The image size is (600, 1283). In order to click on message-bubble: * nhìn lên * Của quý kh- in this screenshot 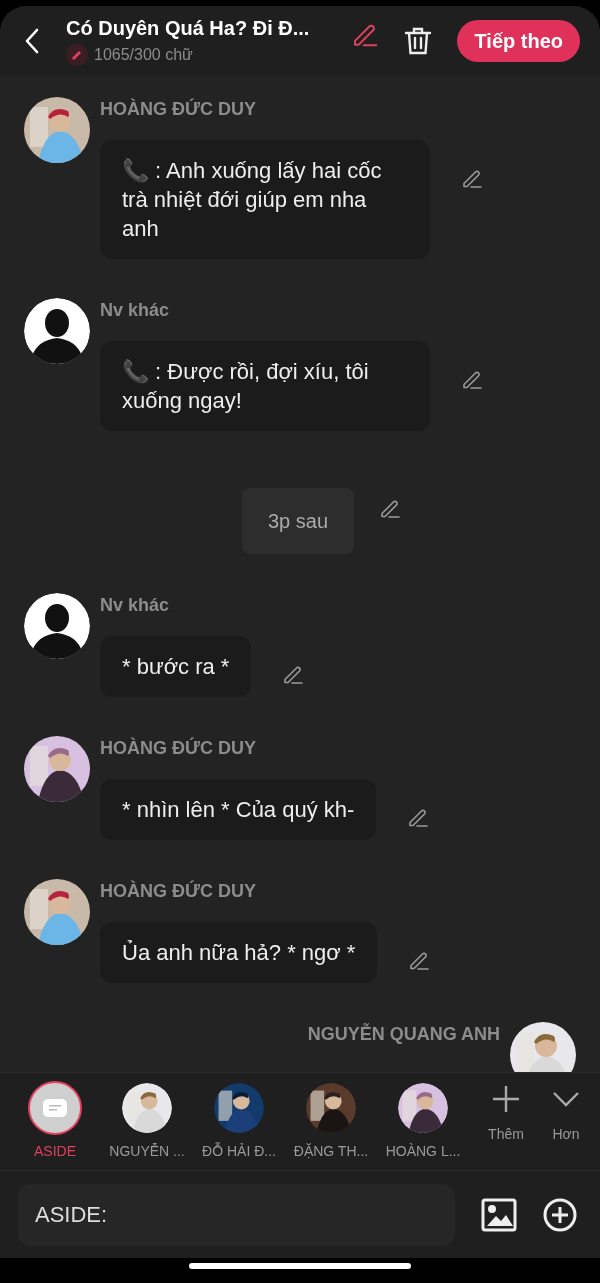, I will do `click(238, 809)`.